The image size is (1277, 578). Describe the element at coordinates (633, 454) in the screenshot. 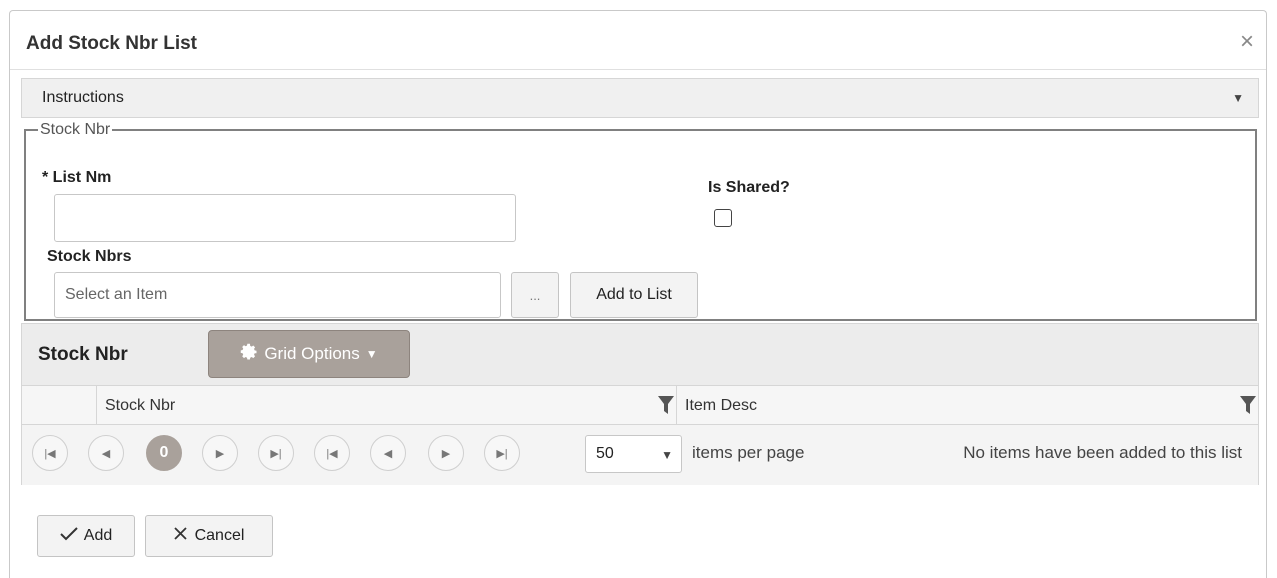

I see `page-size-select: 50 ▼` at that location.